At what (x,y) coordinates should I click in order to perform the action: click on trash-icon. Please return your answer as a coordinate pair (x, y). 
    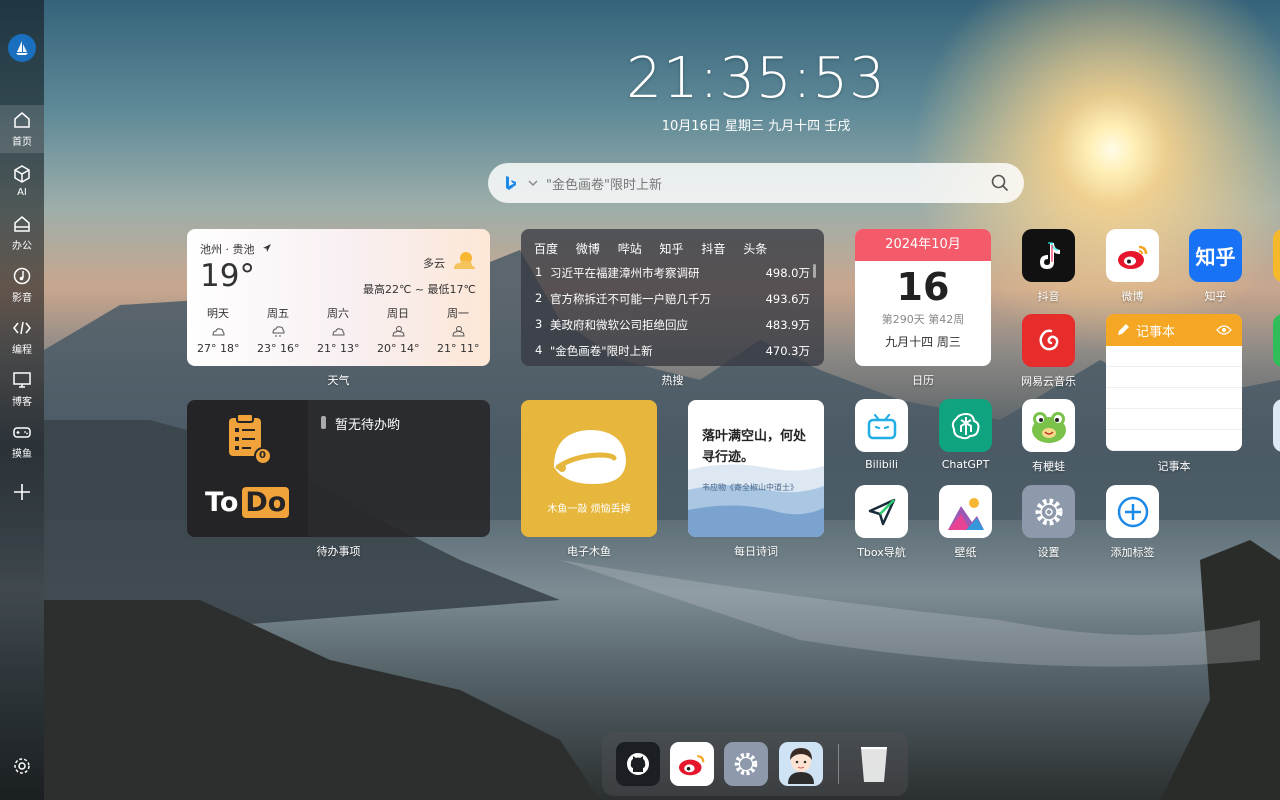
    Looking at the image, I should click on (874, 764).